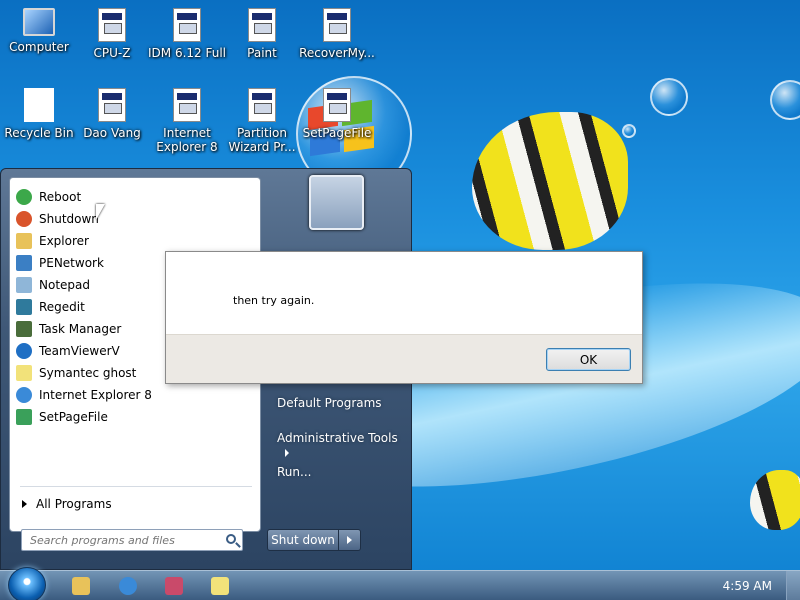  I want to click on desktop-icon-idm: IDM 6.12 Full, so click(187, 34).